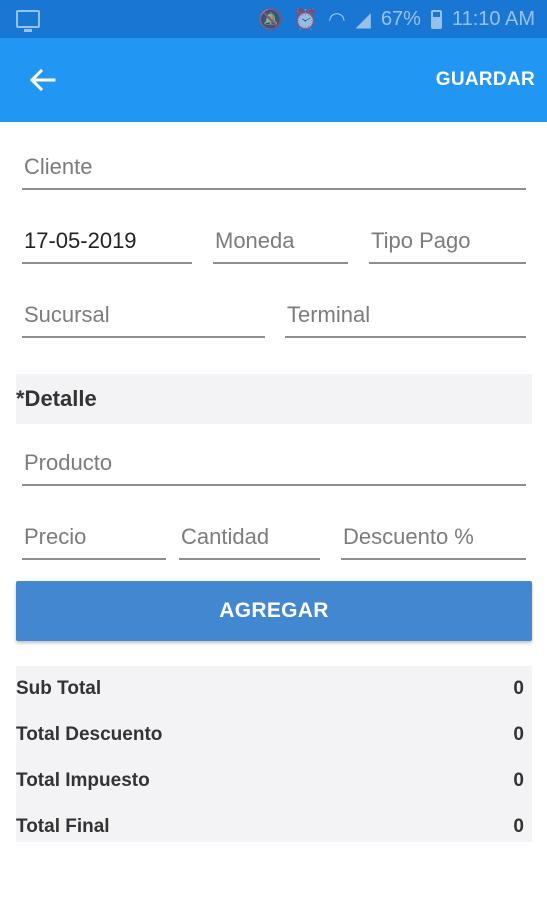  I want to click on subtotal-value: 0, so click(518, 688).